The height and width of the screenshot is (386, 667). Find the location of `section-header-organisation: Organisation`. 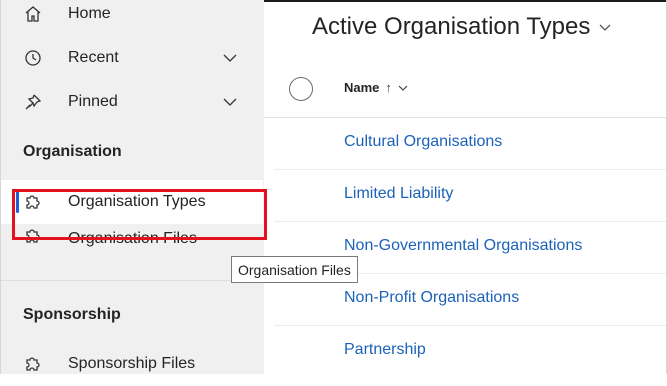

section-header-organisation: Organisation is located at coordinates (72, 151).